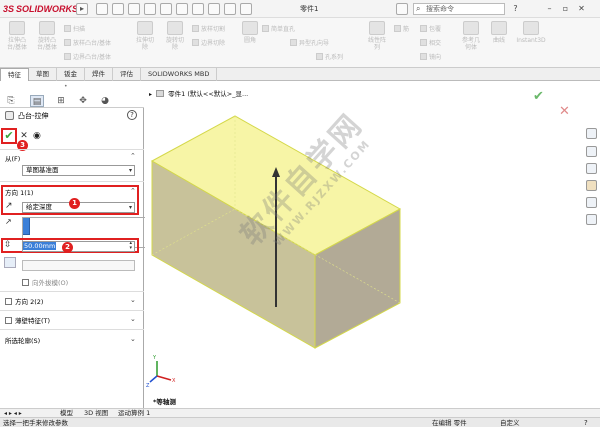  Describe the element at coordinates (87, 42) in the screenshot. I see `loft-boss-button: 放样凸台/基体` at that location.